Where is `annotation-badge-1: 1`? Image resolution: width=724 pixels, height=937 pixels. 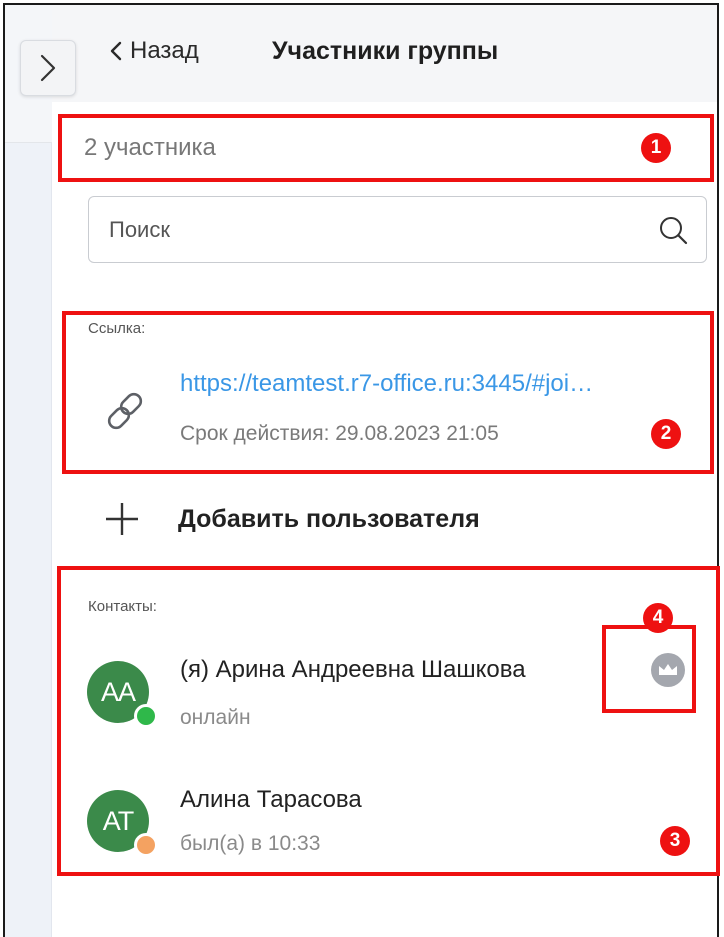
annotation-badge-1: 1 is located at coordinates (656, 148).